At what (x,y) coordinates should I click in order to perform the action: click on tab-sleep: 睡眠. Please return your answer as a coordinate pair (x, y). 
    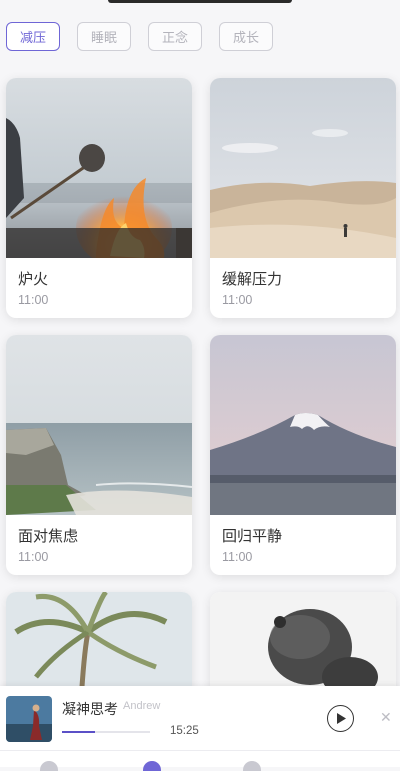
    Looking at the image, I should click on (104, 36).